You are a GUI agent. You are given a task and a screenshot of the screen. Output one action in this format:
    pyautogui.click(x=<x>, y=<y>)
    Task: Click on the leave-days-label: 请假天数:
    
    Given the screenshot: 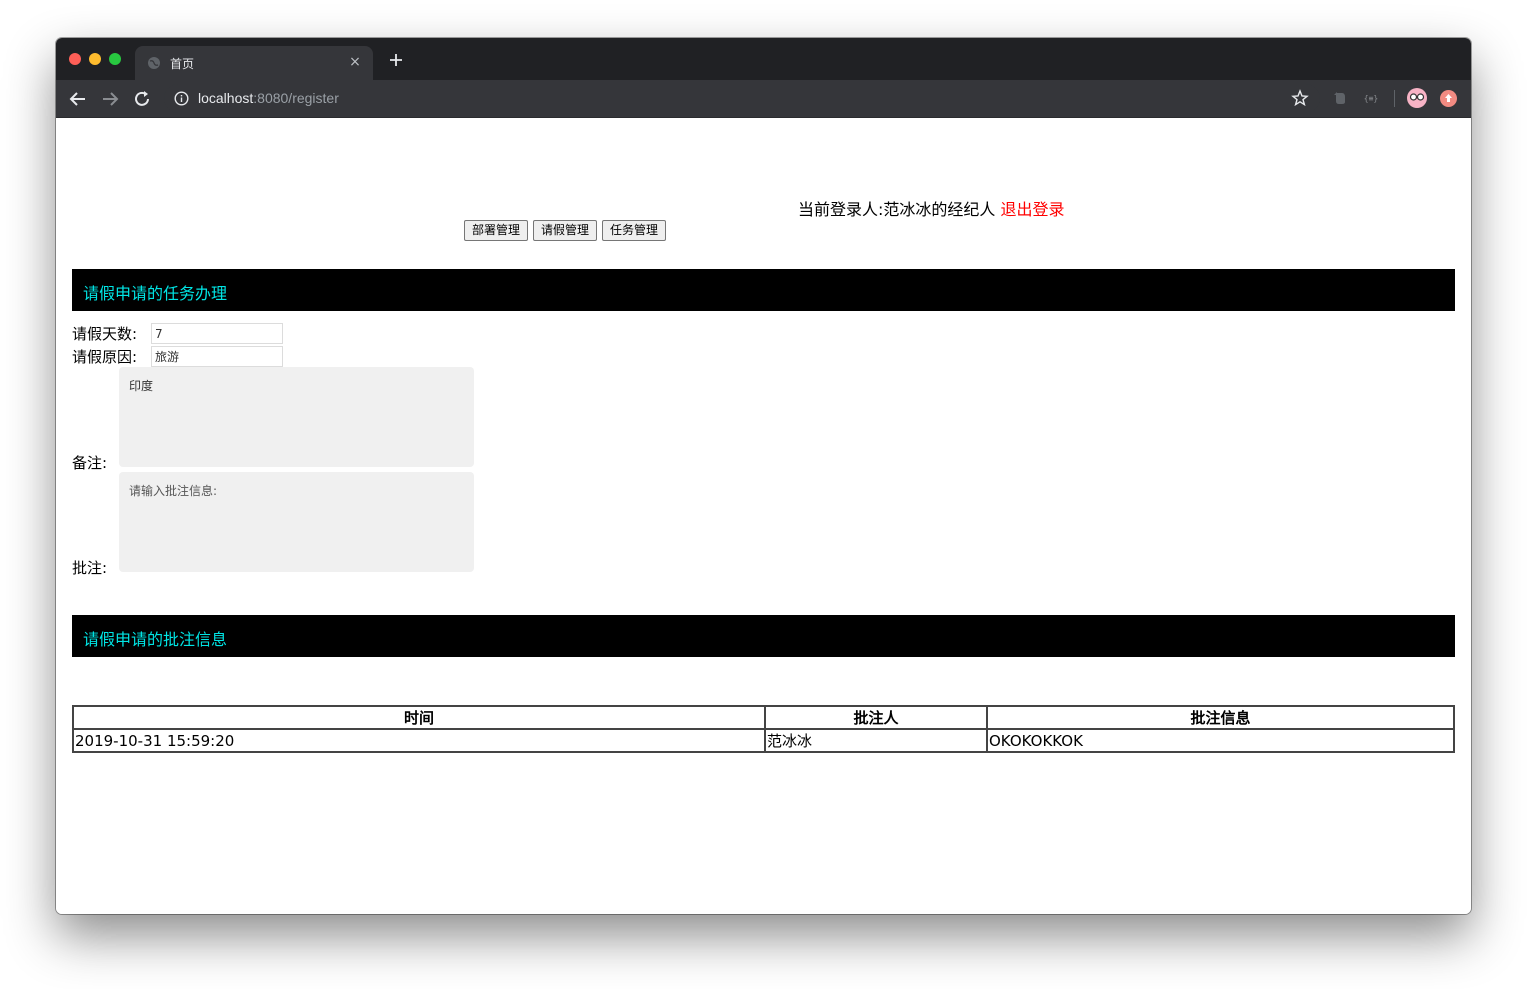 What is the action you would take?
    pyautogui.click(x=105, y=334)
    